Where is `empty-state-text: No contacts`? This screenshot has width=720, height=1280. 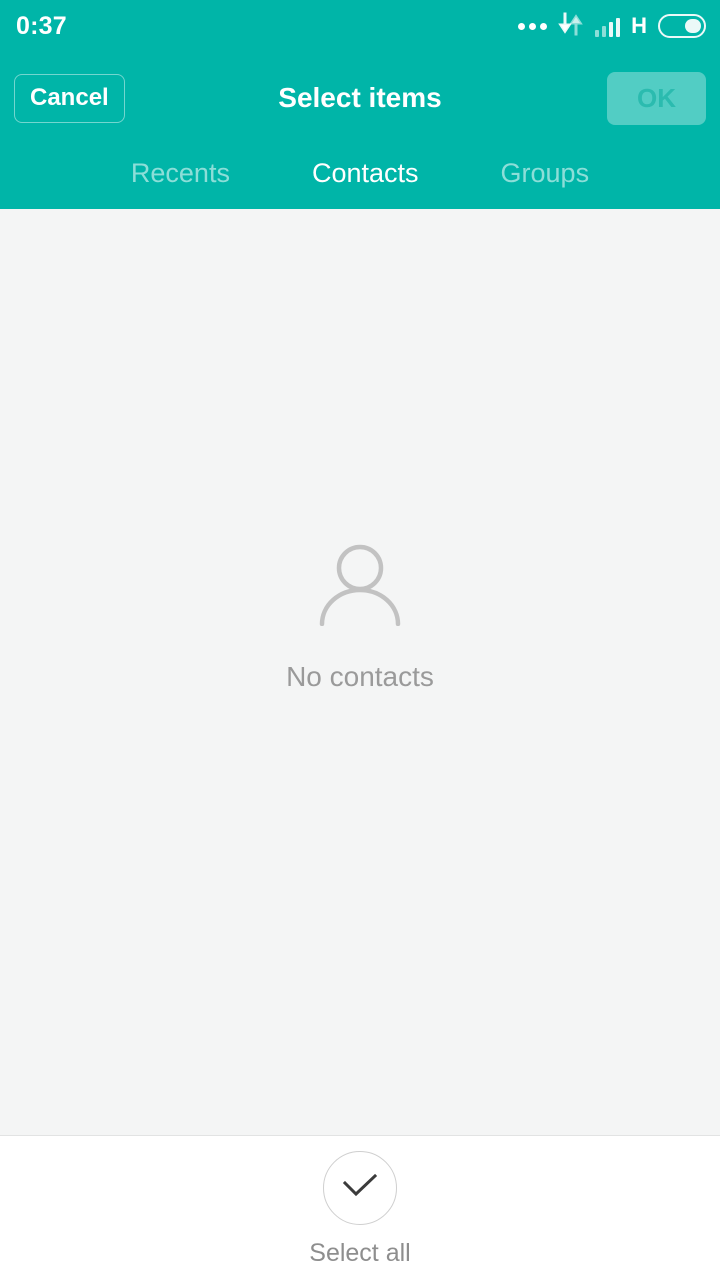
empty-state-text: No contacts is located at coordinates (360, 676).